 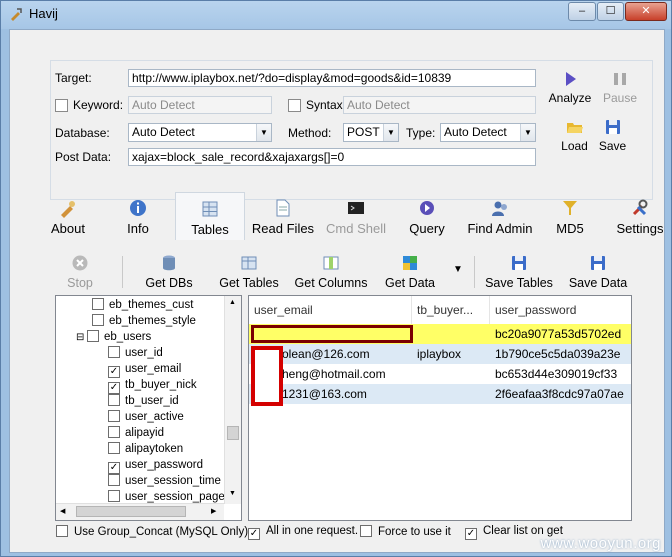 I want to click on get-dbs-button: Get DBs, so click(x=169, y=272).